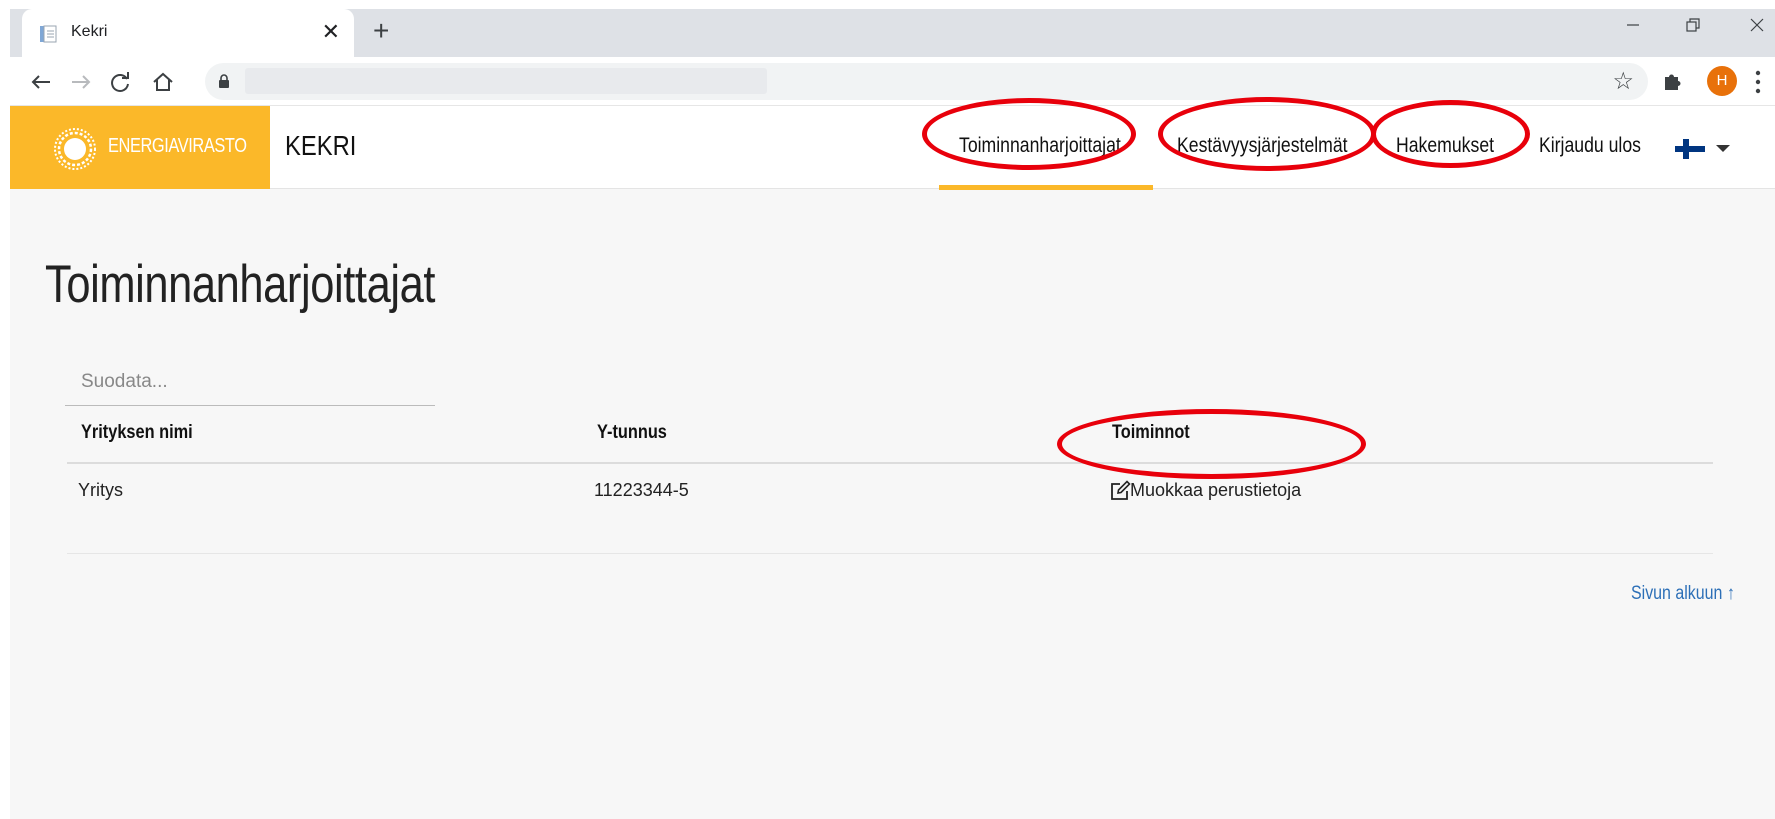 This screenshot has width=1775, height=819. Describe the element at coordinates (100, 490) in the screenshot. I see `company-name-cell: Yritys` at that location.